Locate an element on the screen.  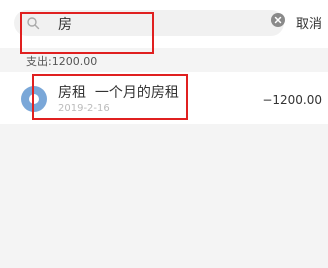
cancel-button: 取消 is located at coordinates (309, 22).